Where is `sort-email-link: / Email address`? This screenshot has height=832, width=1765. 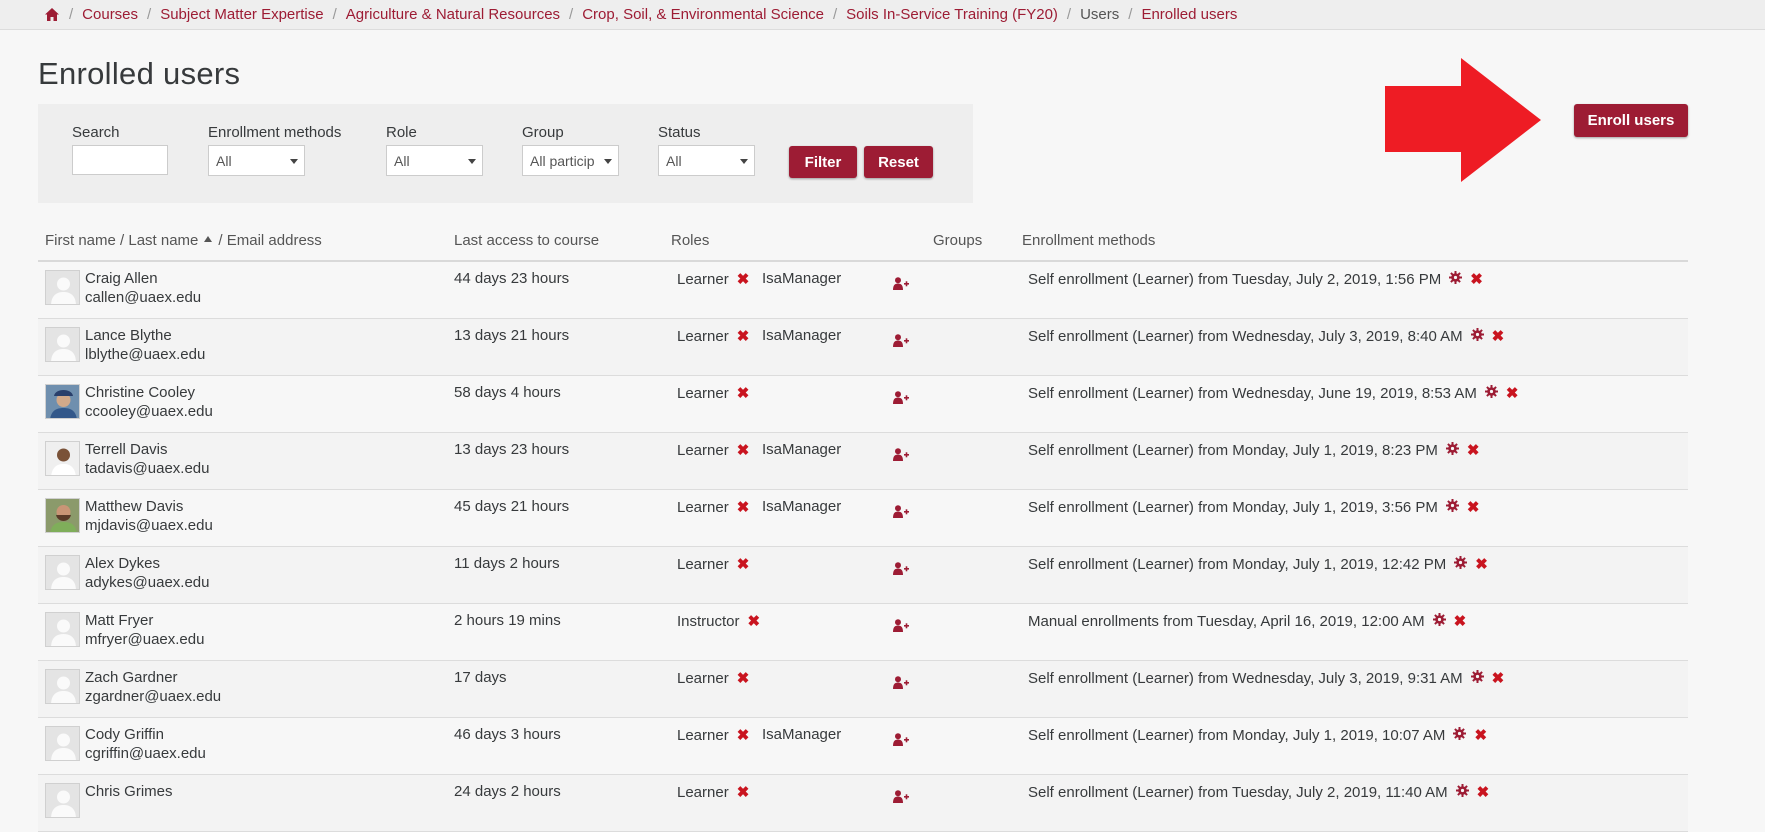
sort-email-link: / Email address is located at coordinates (269, 240).